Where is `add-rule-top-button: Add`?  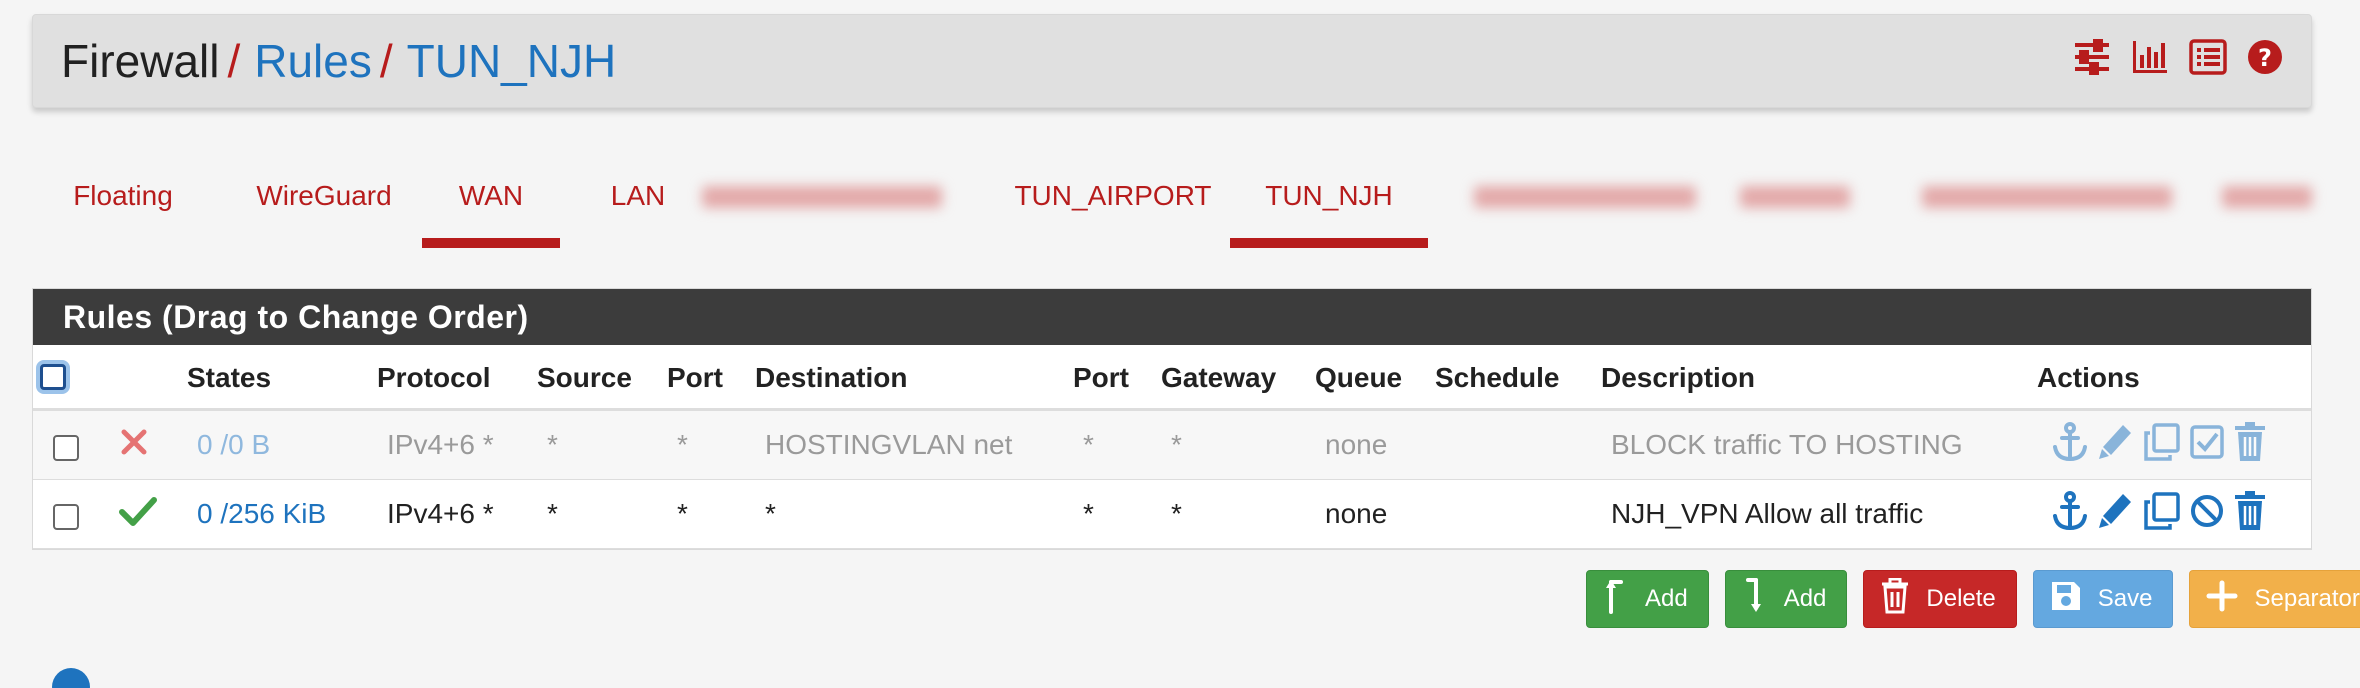 add-rule-top-button: Add is located at coordinates (1647, 599).